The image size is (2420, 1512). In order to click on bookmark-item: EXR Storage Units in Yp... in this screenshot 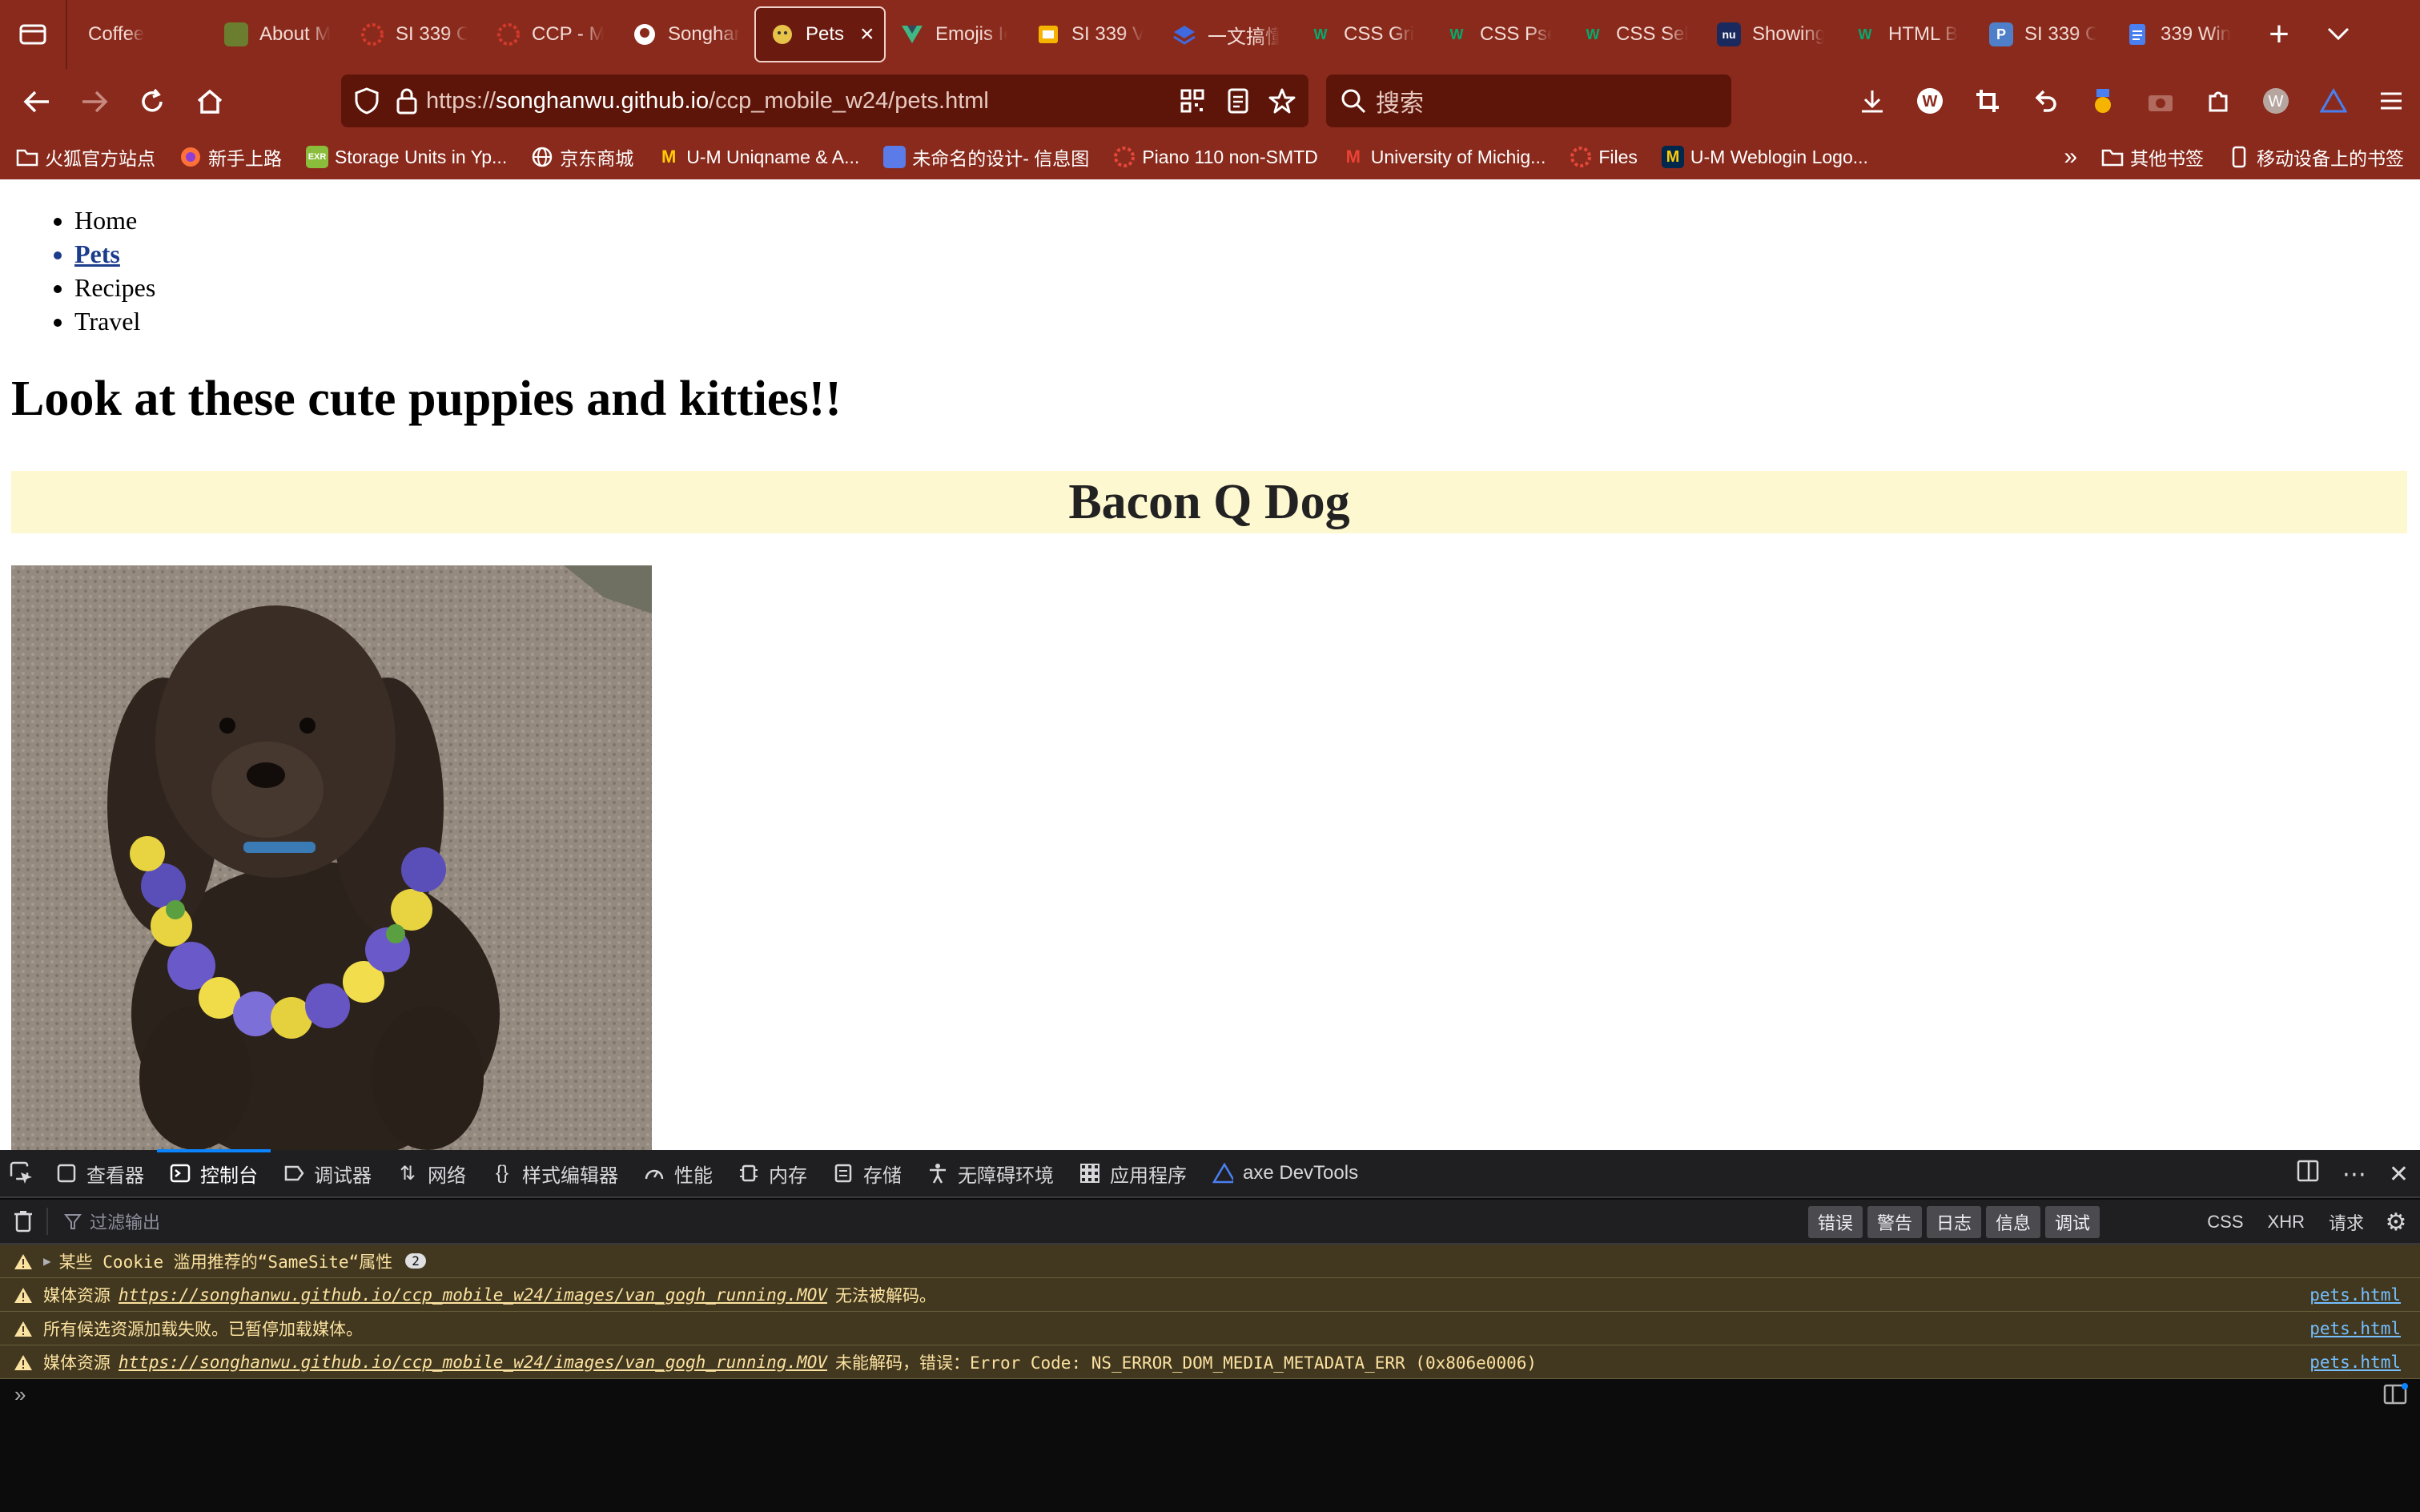, I will do `click(406, 157)`.